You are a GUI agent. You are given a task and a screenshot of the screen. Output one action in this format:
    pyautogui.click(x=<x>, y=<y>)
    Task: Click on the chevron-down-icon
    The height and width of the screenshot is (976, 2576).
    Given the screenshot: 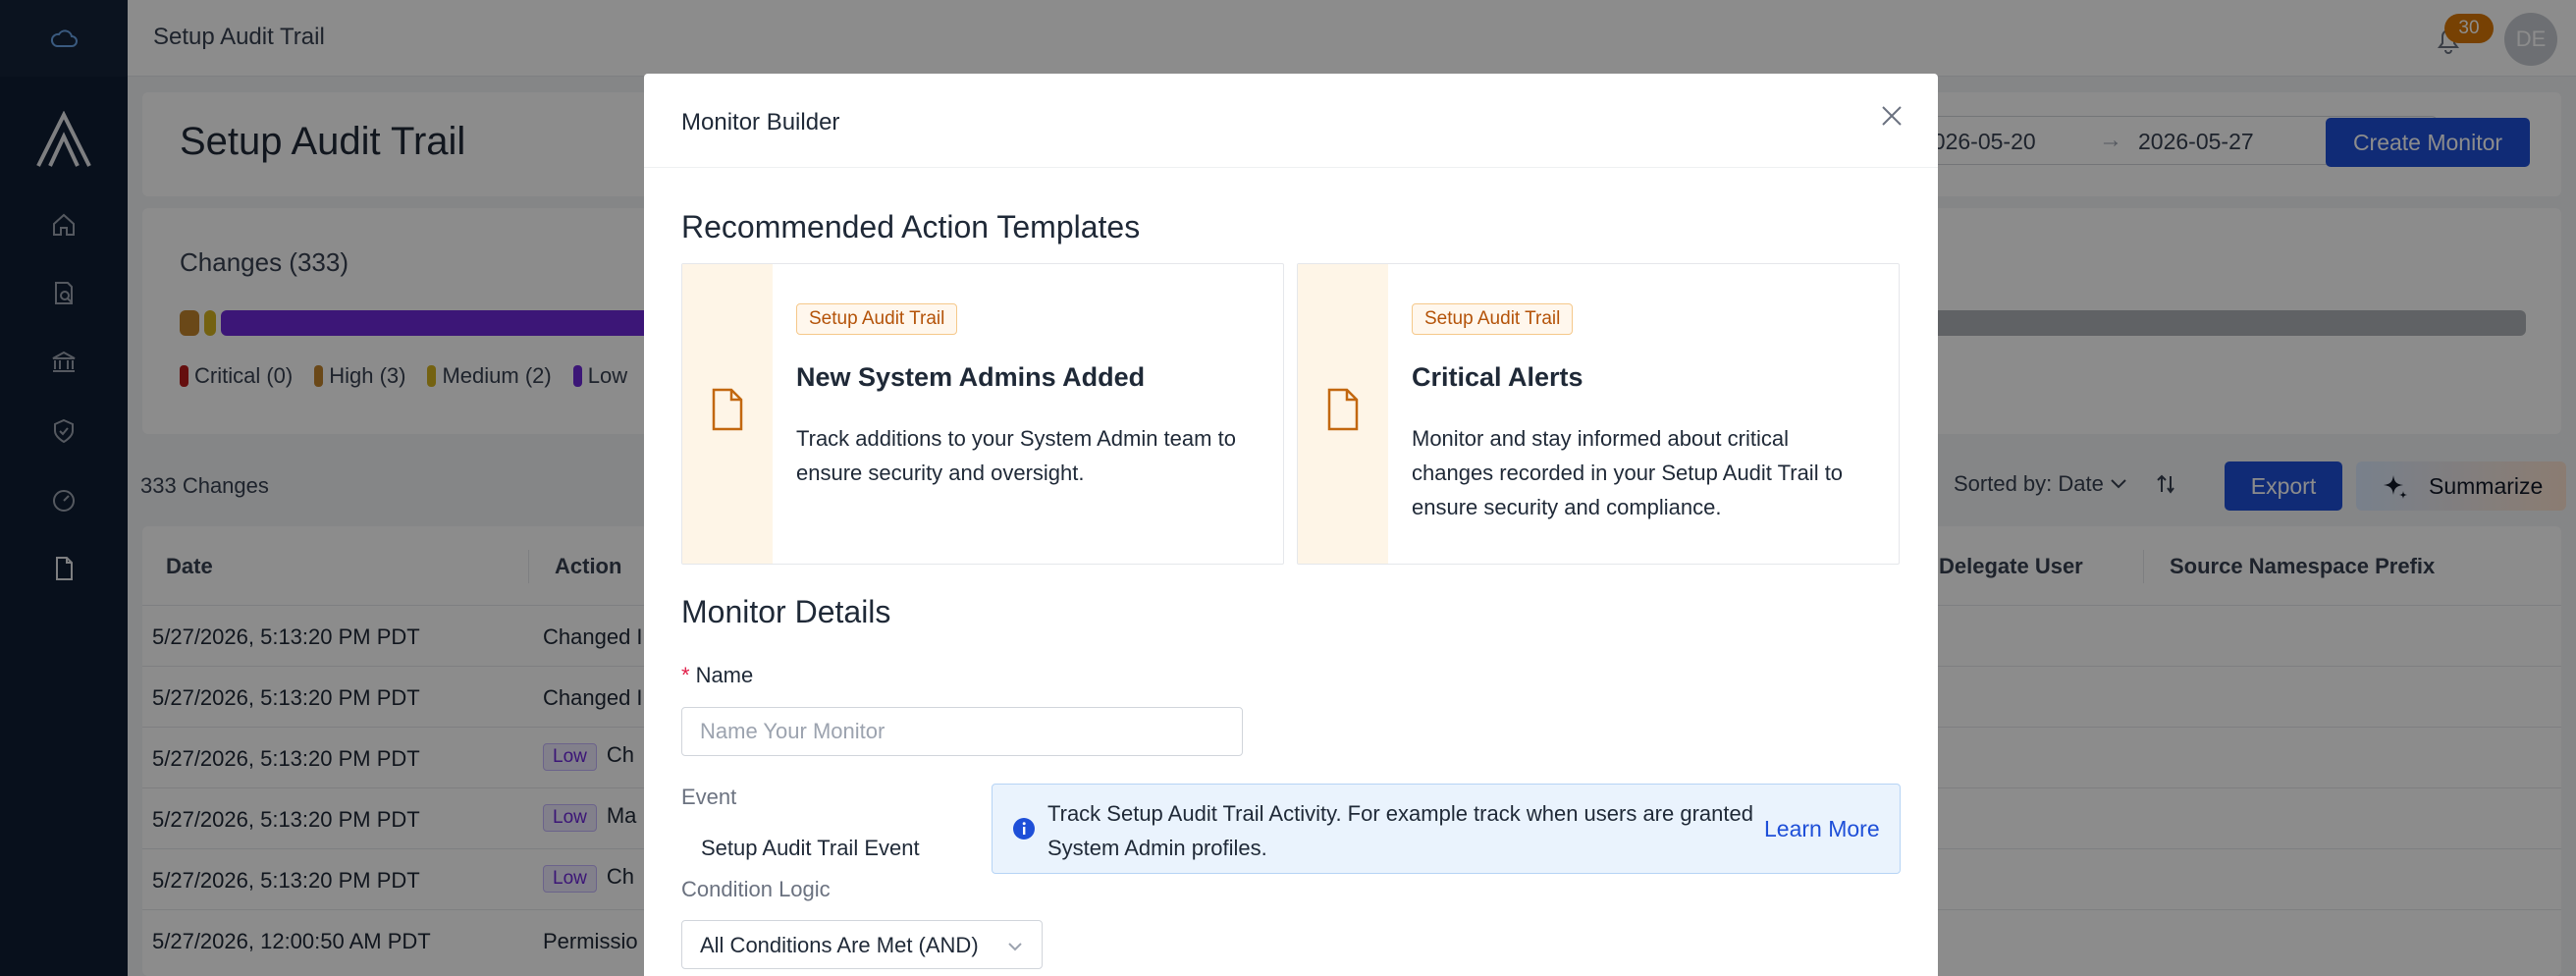 What is the action you would take?
    pyautogui.click(x=1015, y=947)
    